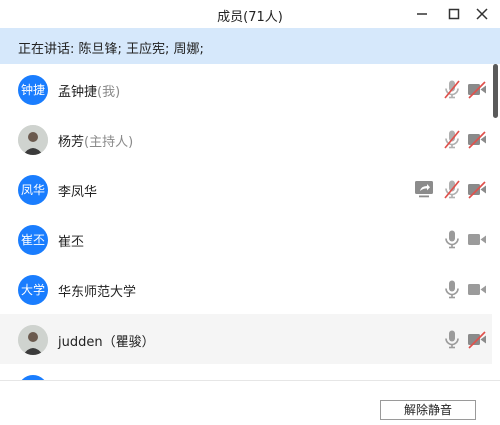 The width and height of the screenshot is (500, 425). I want to click on member-row: 钟捷 孟钟捷(我), so click(246, 89).